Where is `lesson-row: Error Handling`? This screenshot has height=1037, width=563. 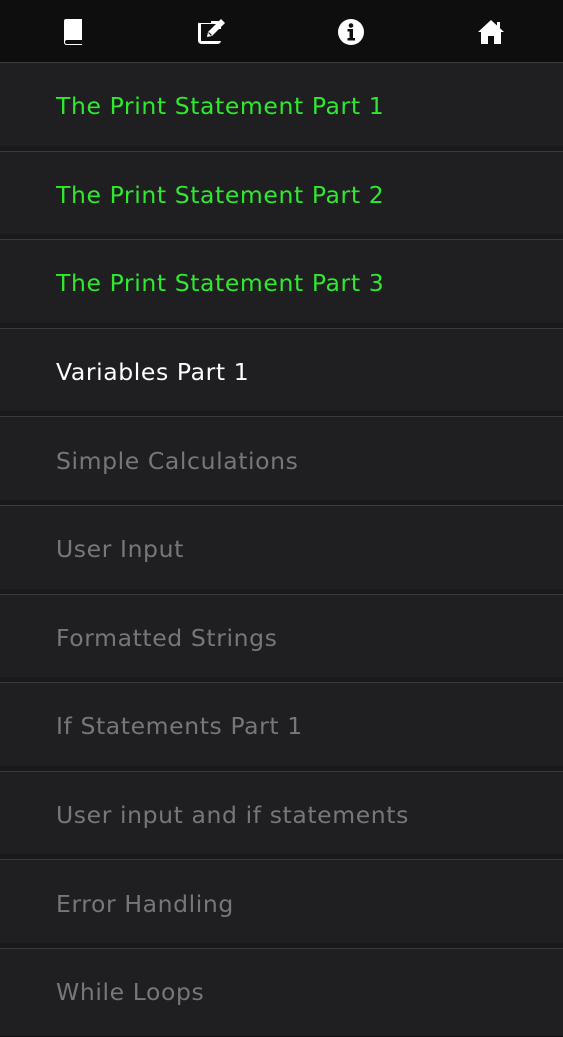 lesson-row: Error Handling is located at coordinates (281, 901).